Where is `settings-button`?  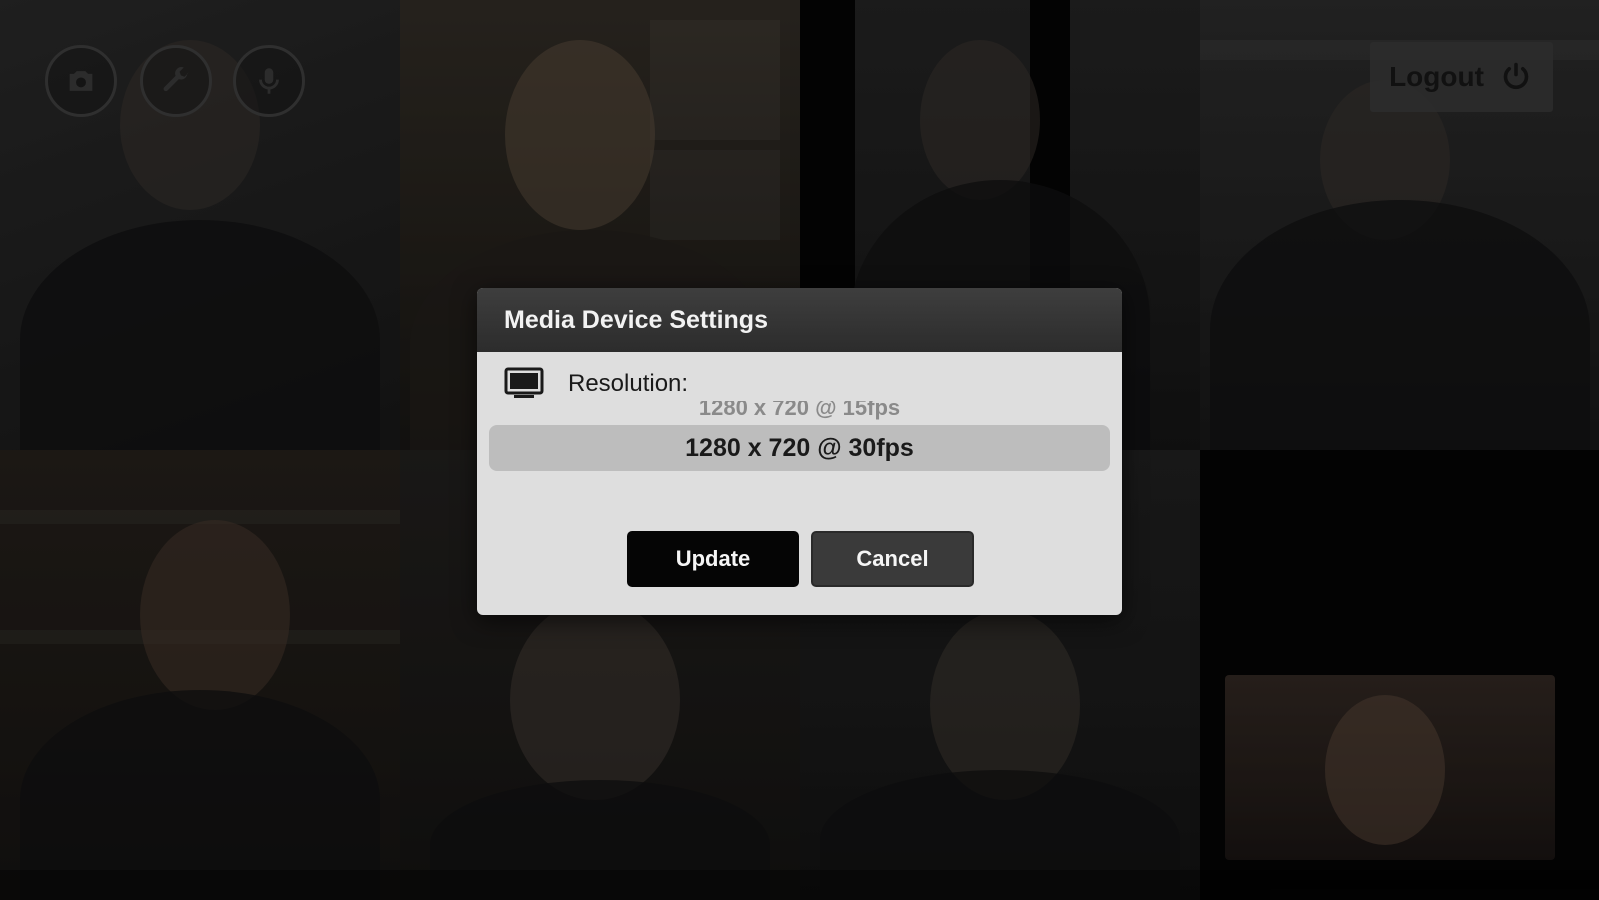 settings-button is located at coordinates (176, 81).